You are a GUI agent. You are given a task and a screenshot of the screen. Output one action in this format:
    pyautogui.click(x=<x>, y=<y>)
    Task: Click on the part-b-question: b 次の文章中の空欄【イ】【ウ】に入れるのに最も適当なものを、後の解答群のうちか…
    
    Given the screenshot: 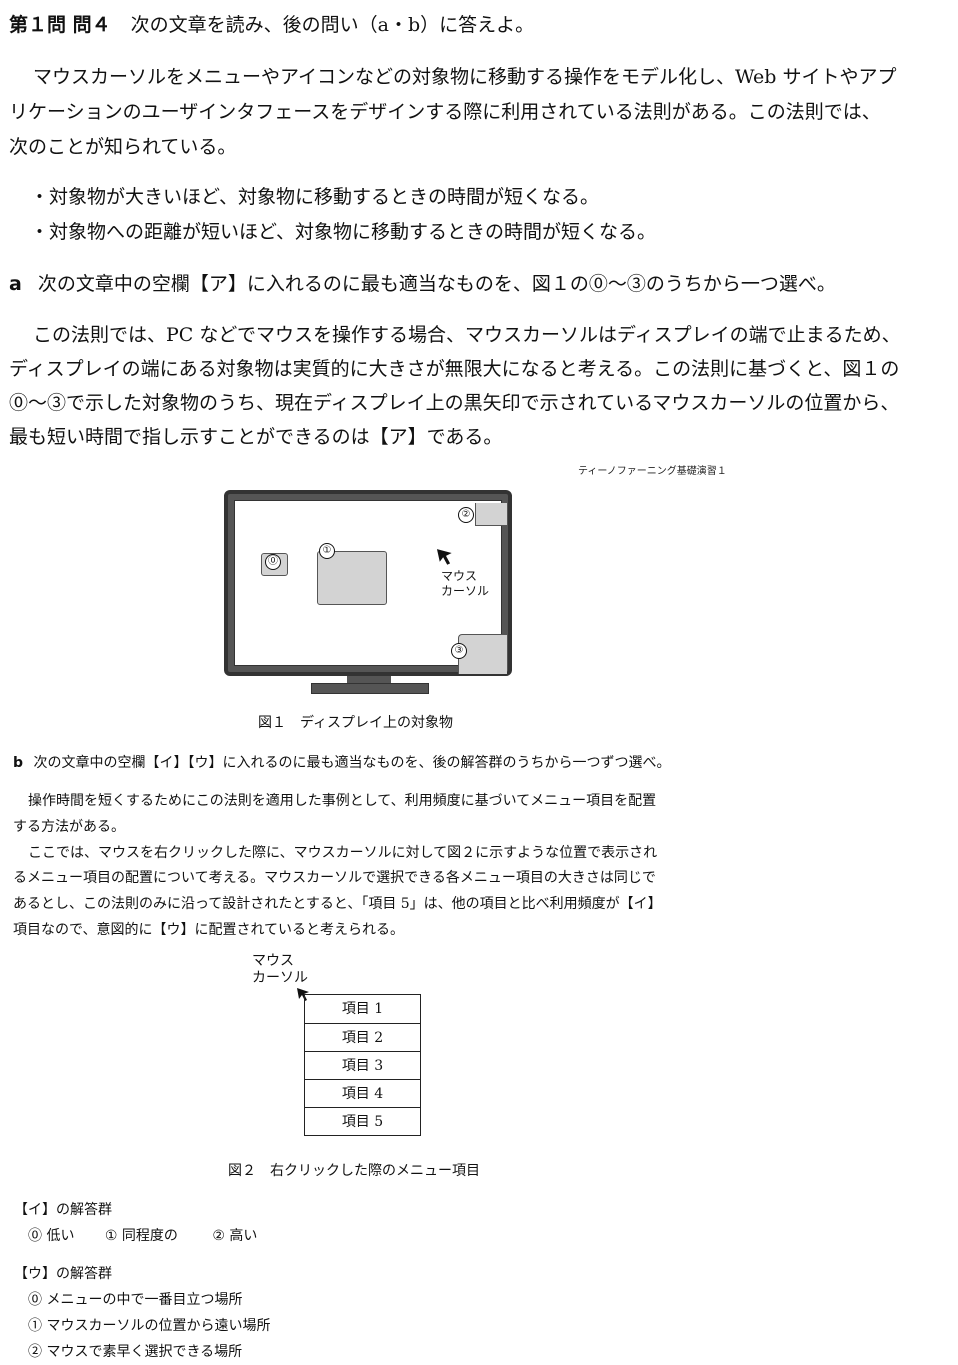 What is the action you would take?
    pyautogui.click(x=341, y=762)
    